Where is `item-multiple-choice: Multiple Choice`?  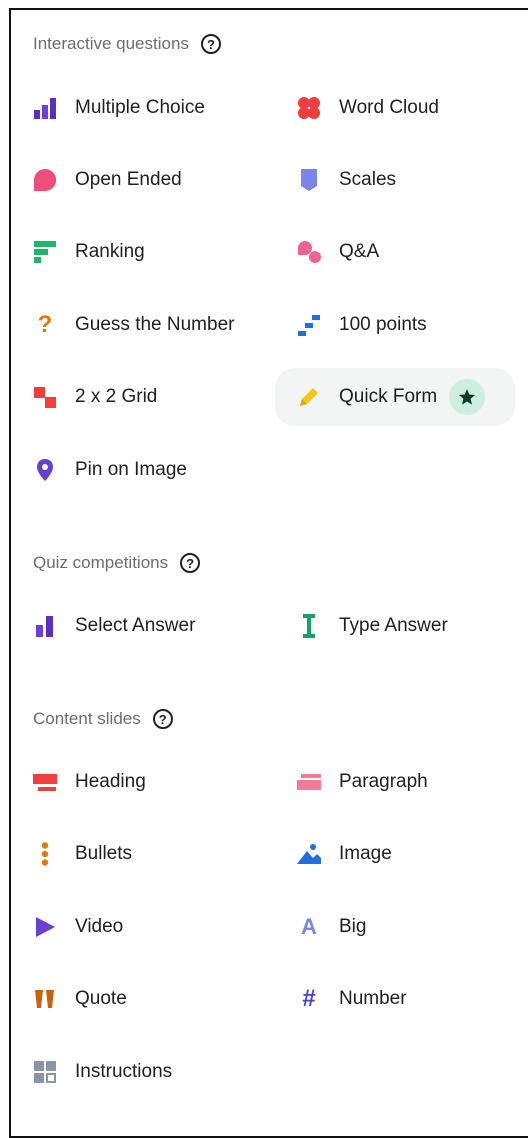
item-multiple-choice: Multiple Choice is located at coordinates (119, 108).